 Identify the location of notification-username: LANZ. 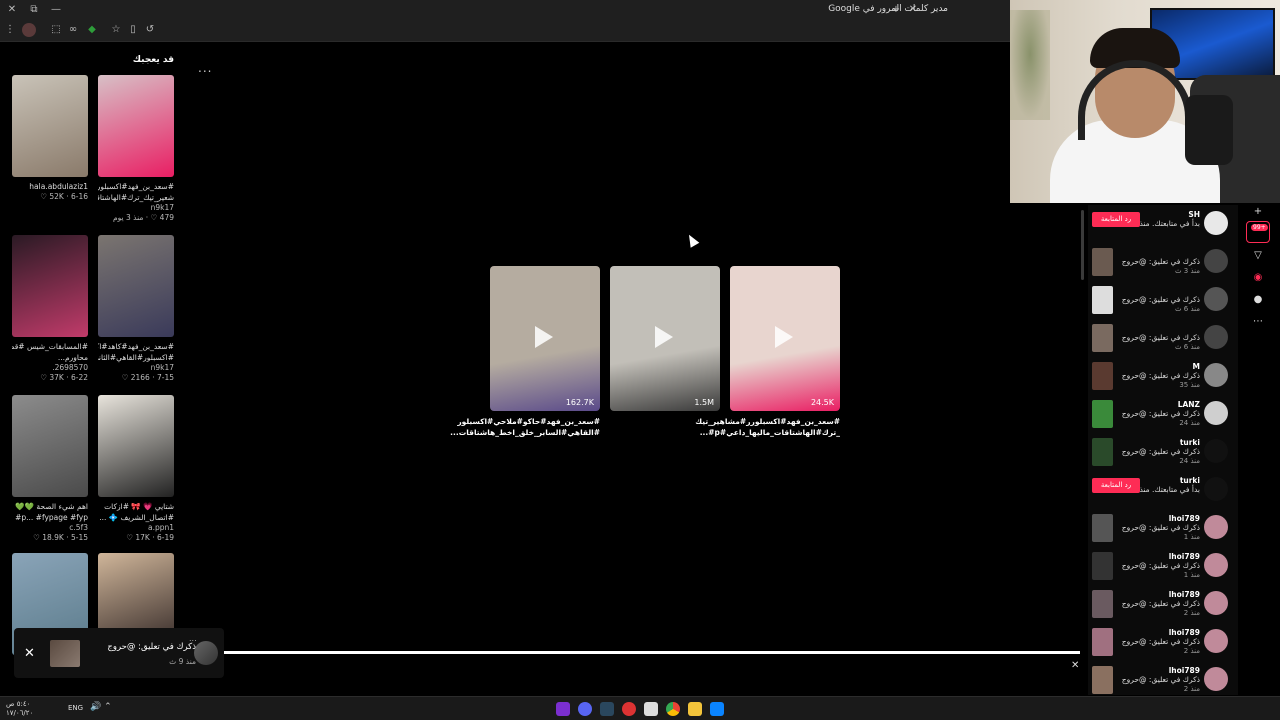
(1189, 404).